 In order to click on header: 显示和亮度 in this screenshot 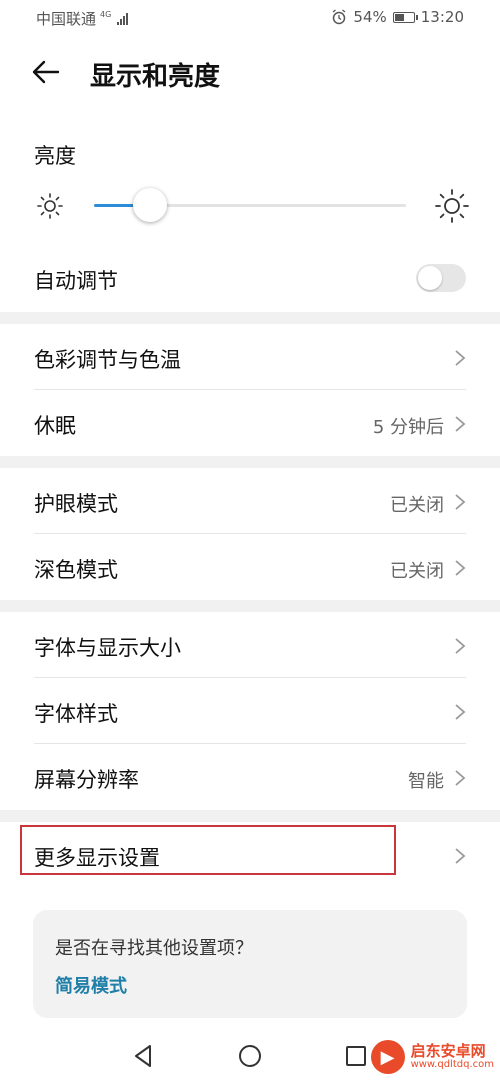, I will do `click(250, 74)`.